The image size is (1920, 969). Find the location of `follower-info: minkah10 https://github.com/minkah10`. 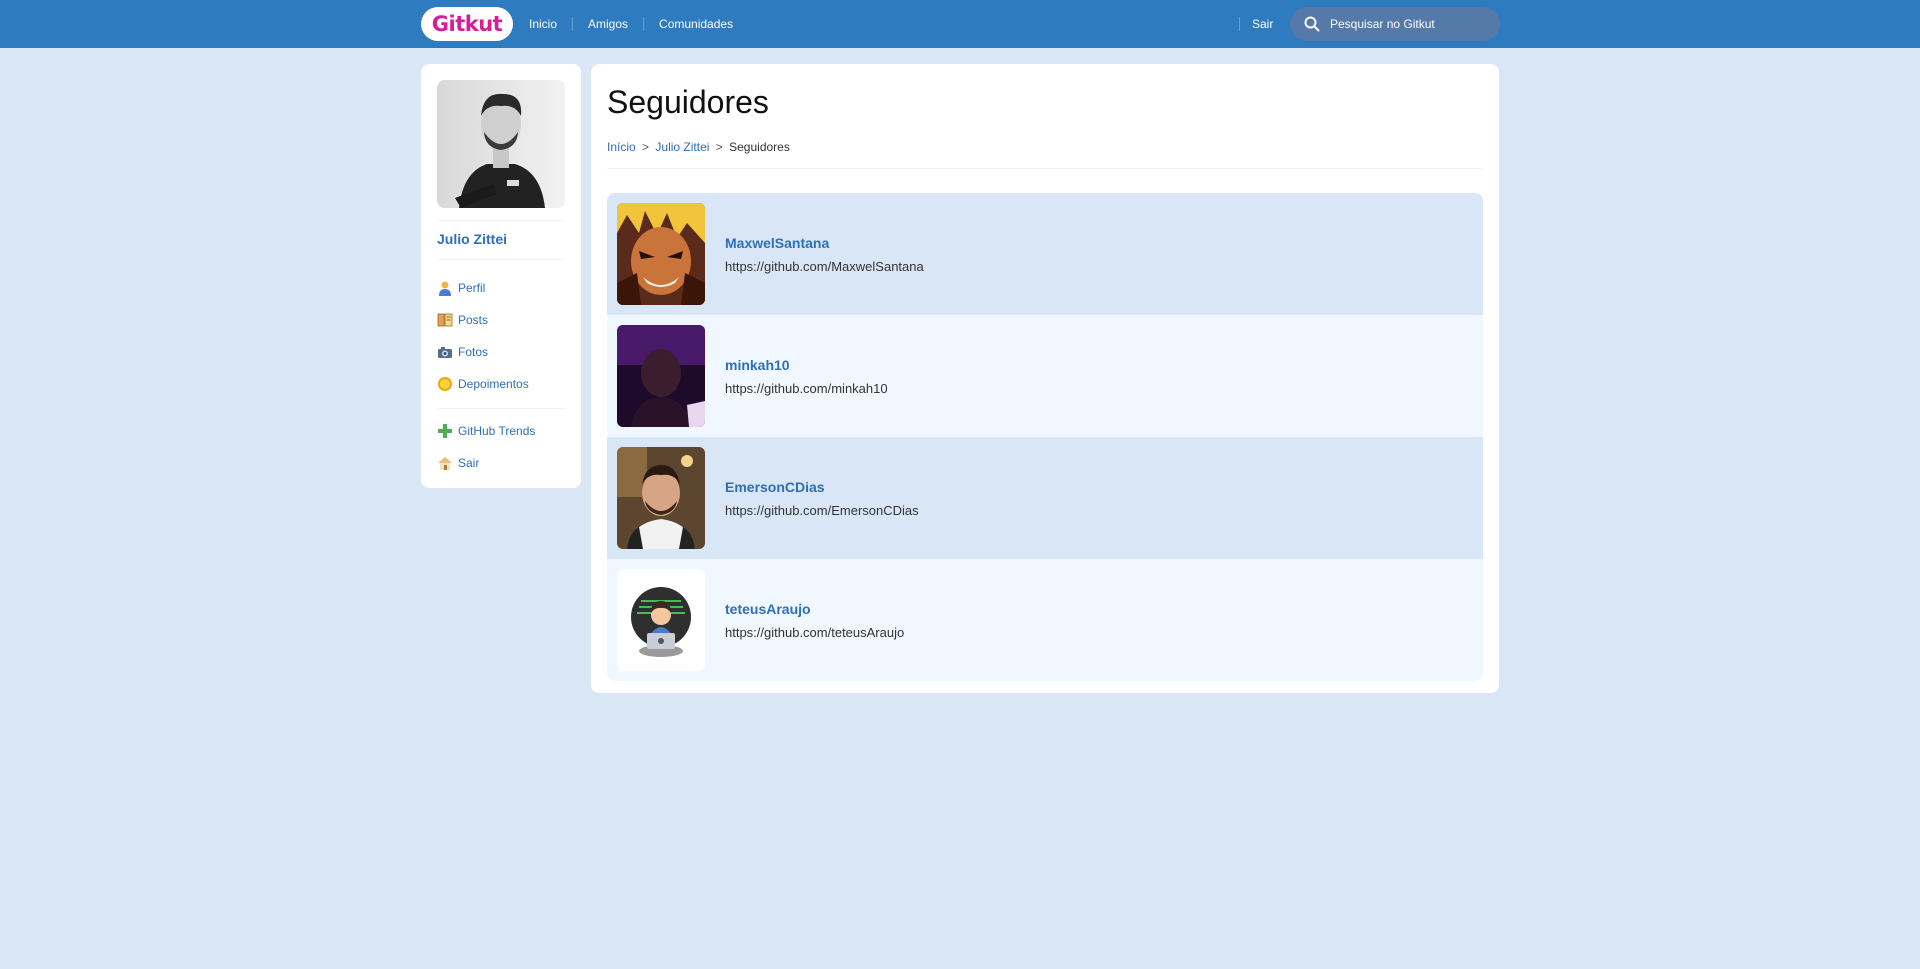

follower-info: minkah10 https://github.com/minkah10 is located at coordinates (806, 376).